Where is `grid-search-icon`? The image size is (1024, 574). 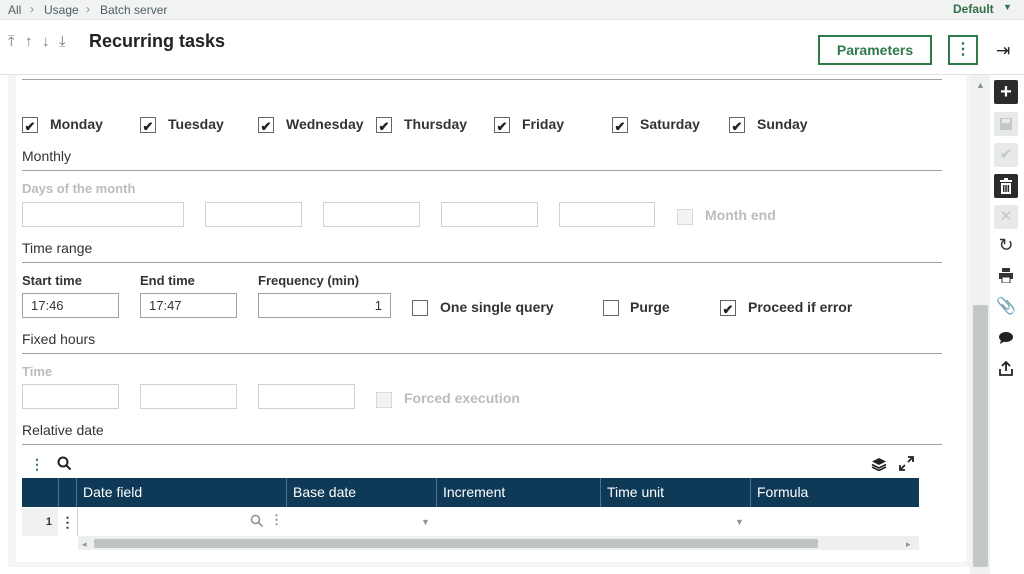 grid-search-icon is located at coordinates (64, 466).